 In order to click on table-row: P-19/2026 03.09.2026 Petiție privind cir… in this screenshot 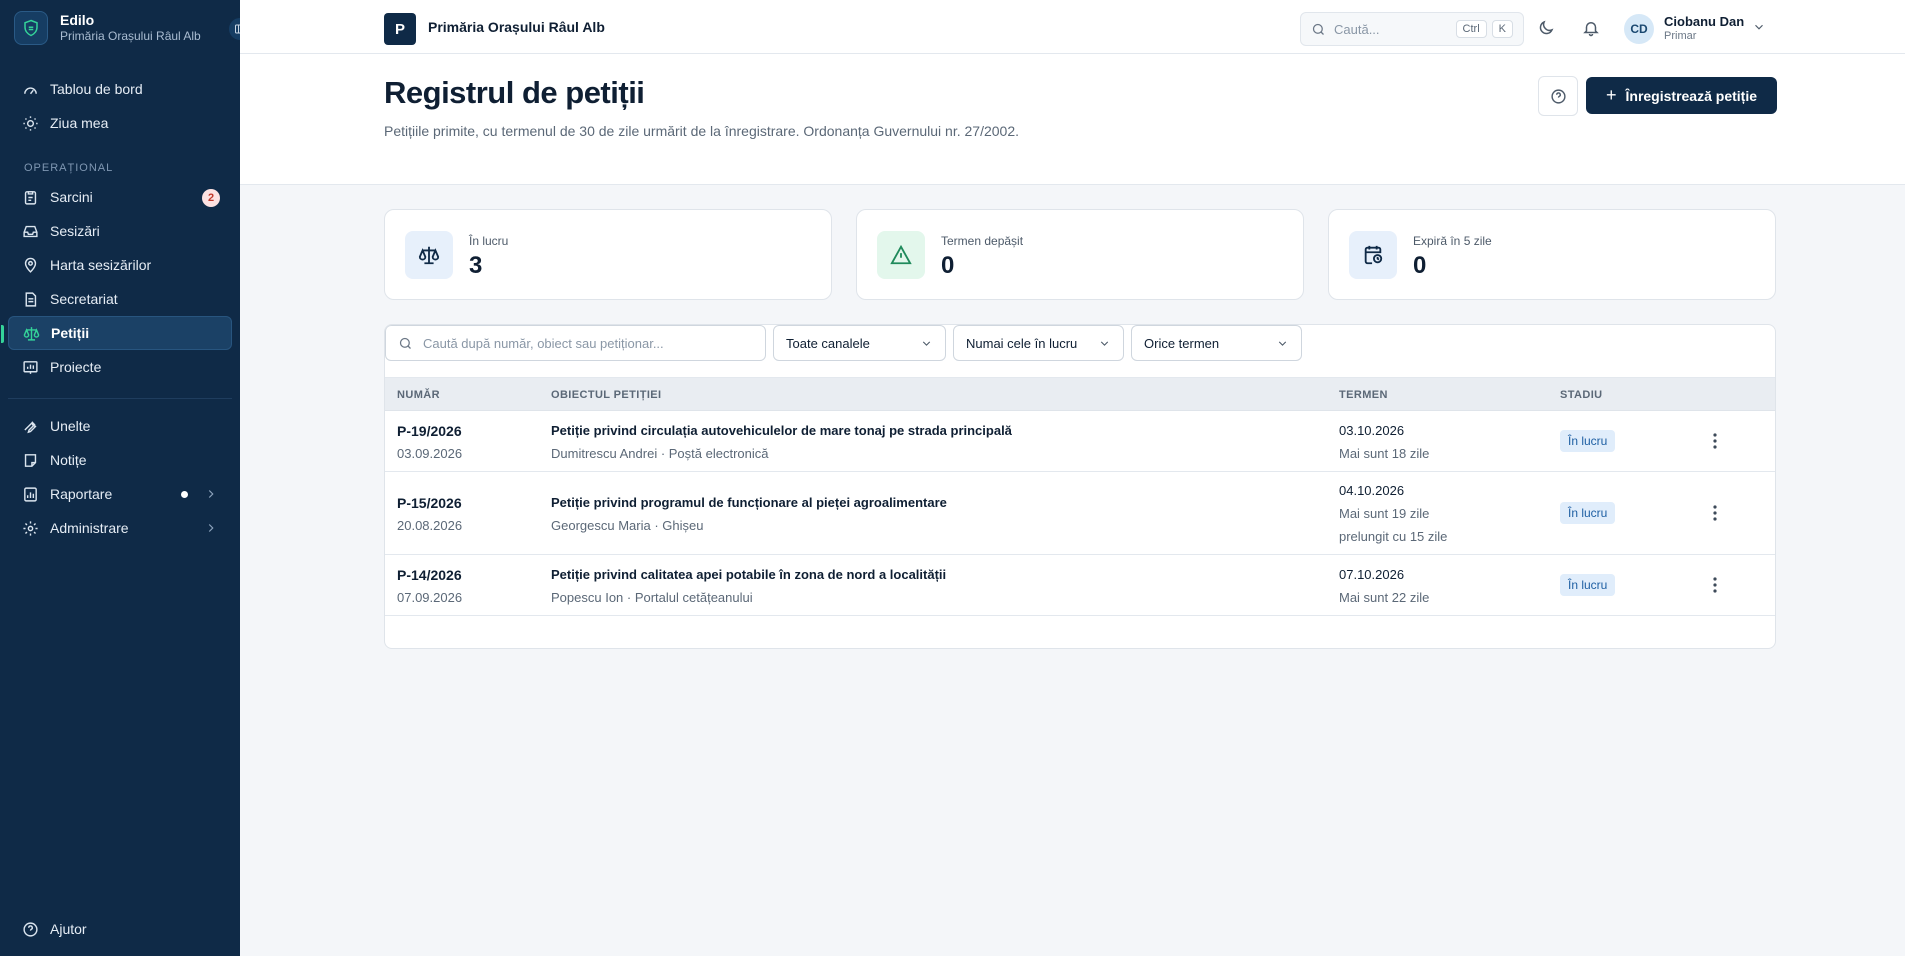, I will do `click(1080, 441)`.